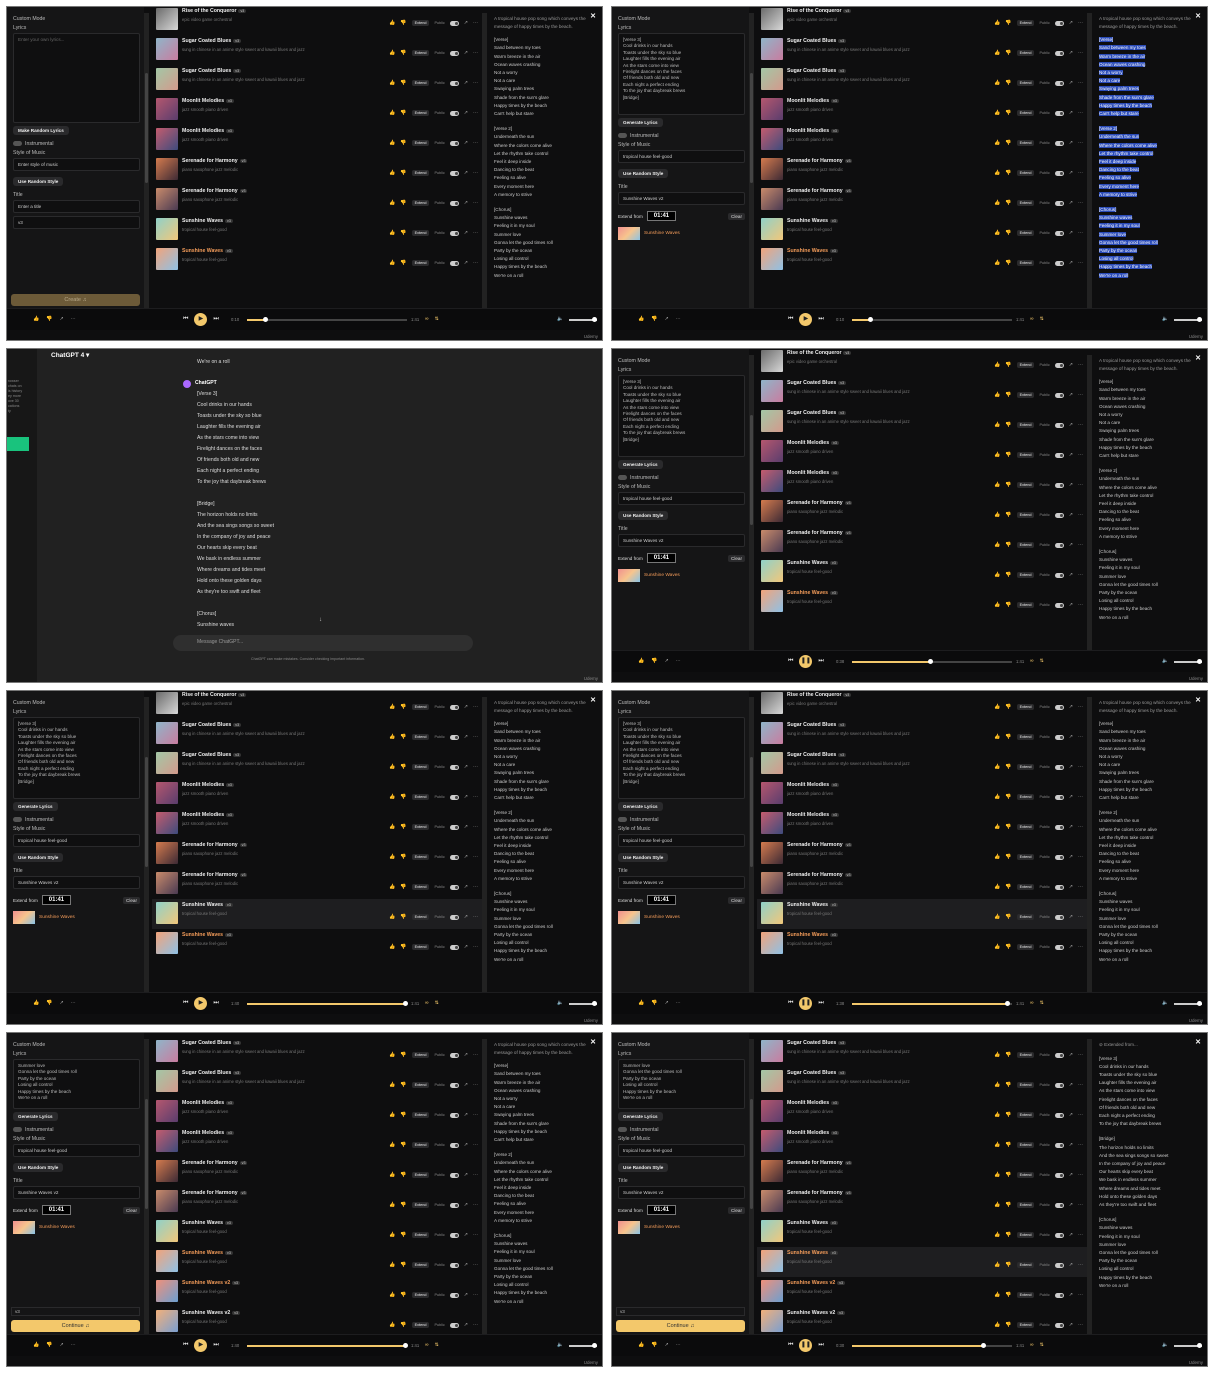 Image resolution: width=1215 pixels, height=1373 pixels. I want to click on style-input: Enter style of music, so click(76, 164).